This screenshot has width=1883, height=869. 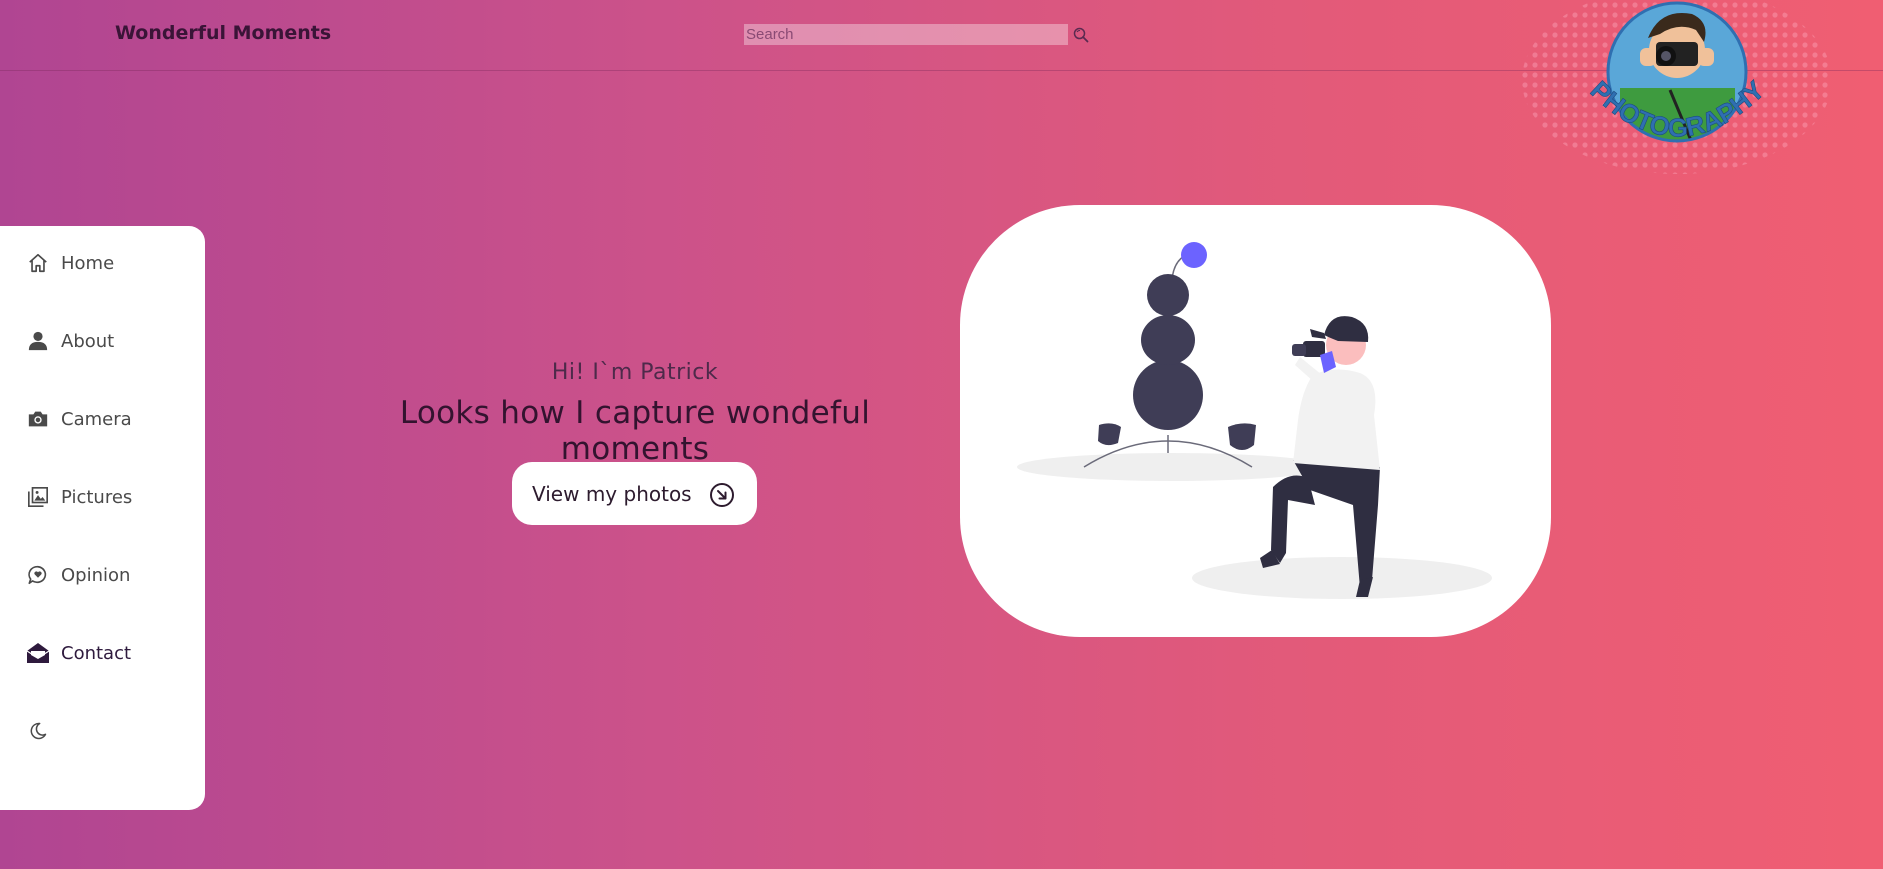 What do you see at coordinates (38, 575) in the screenshot?
I see `chat-heart-icon` at bounding box center [38, 575].